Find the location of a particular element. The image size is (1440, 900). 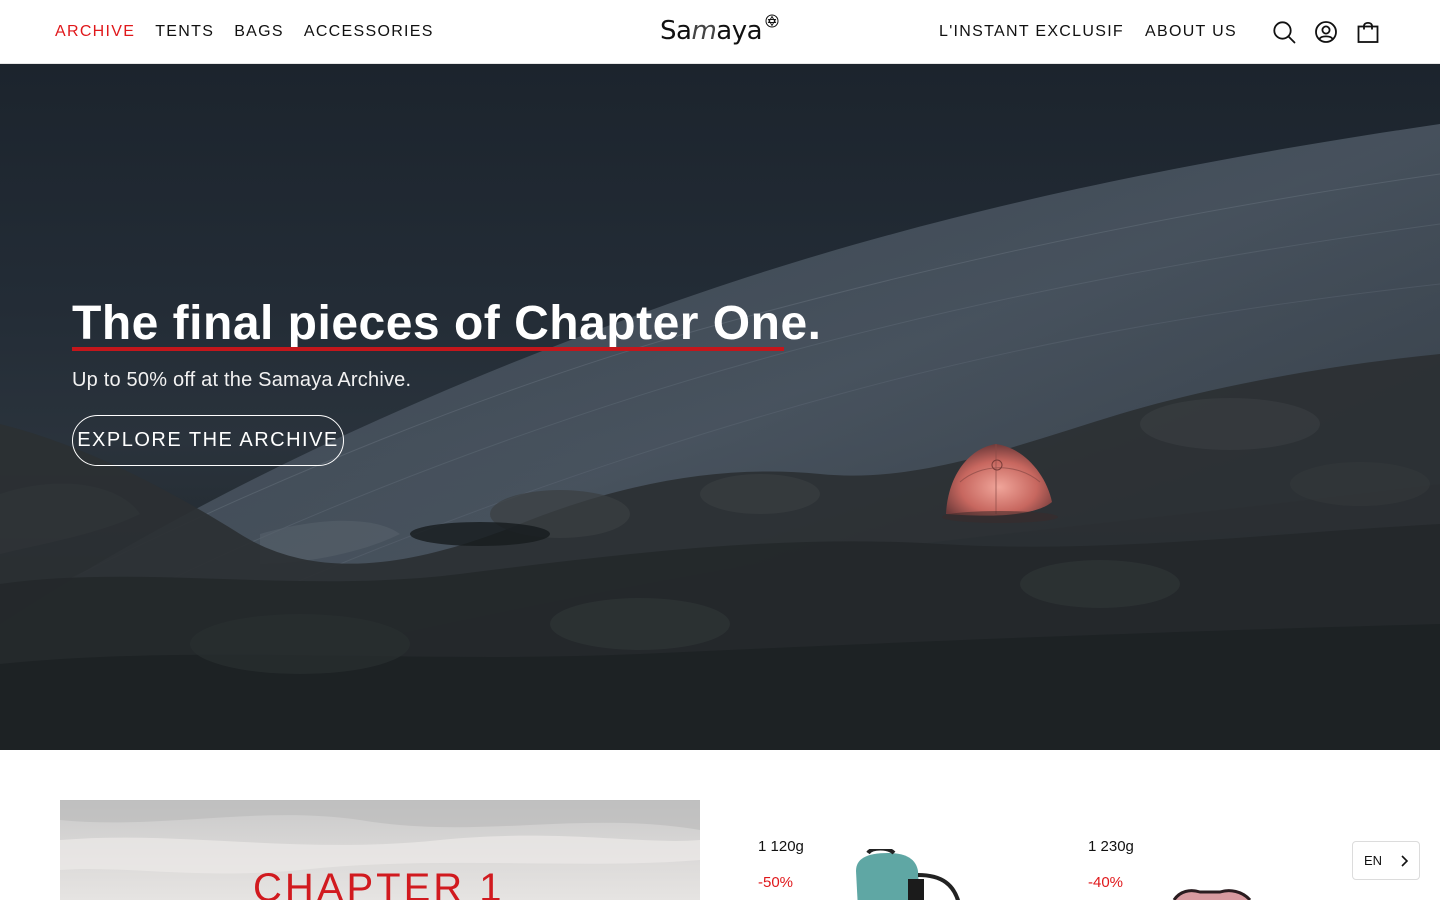

product-bag-image is located at coordinates (1212, 894).